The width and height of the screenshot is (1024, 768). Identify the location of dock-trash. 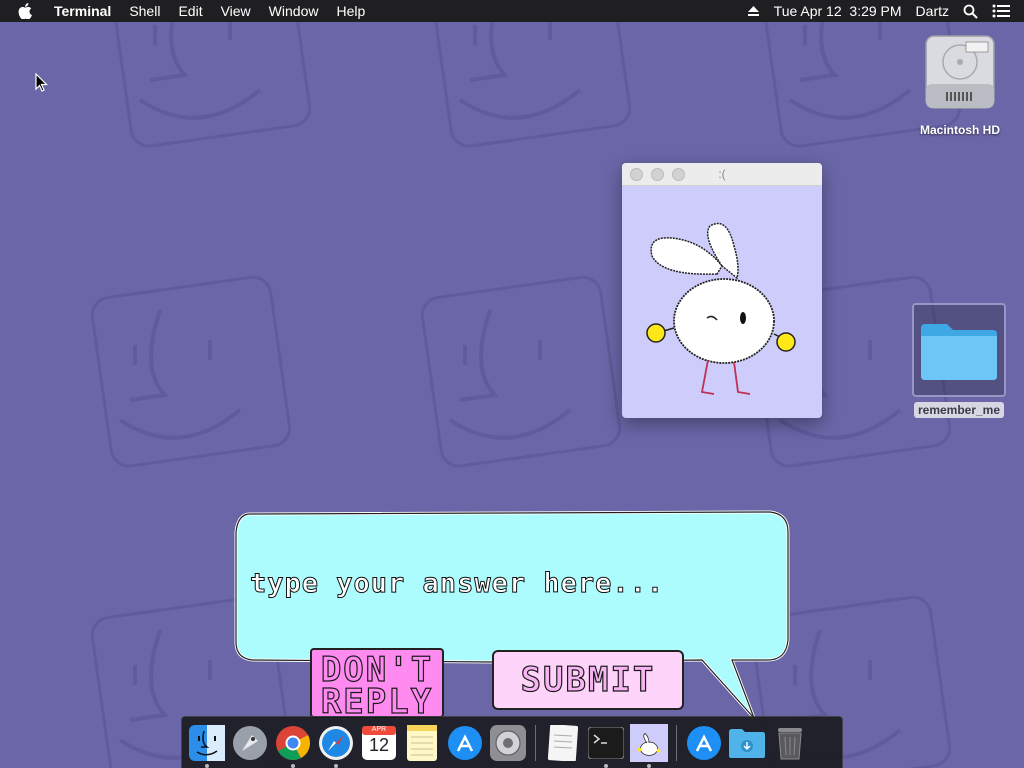
(790, 743).